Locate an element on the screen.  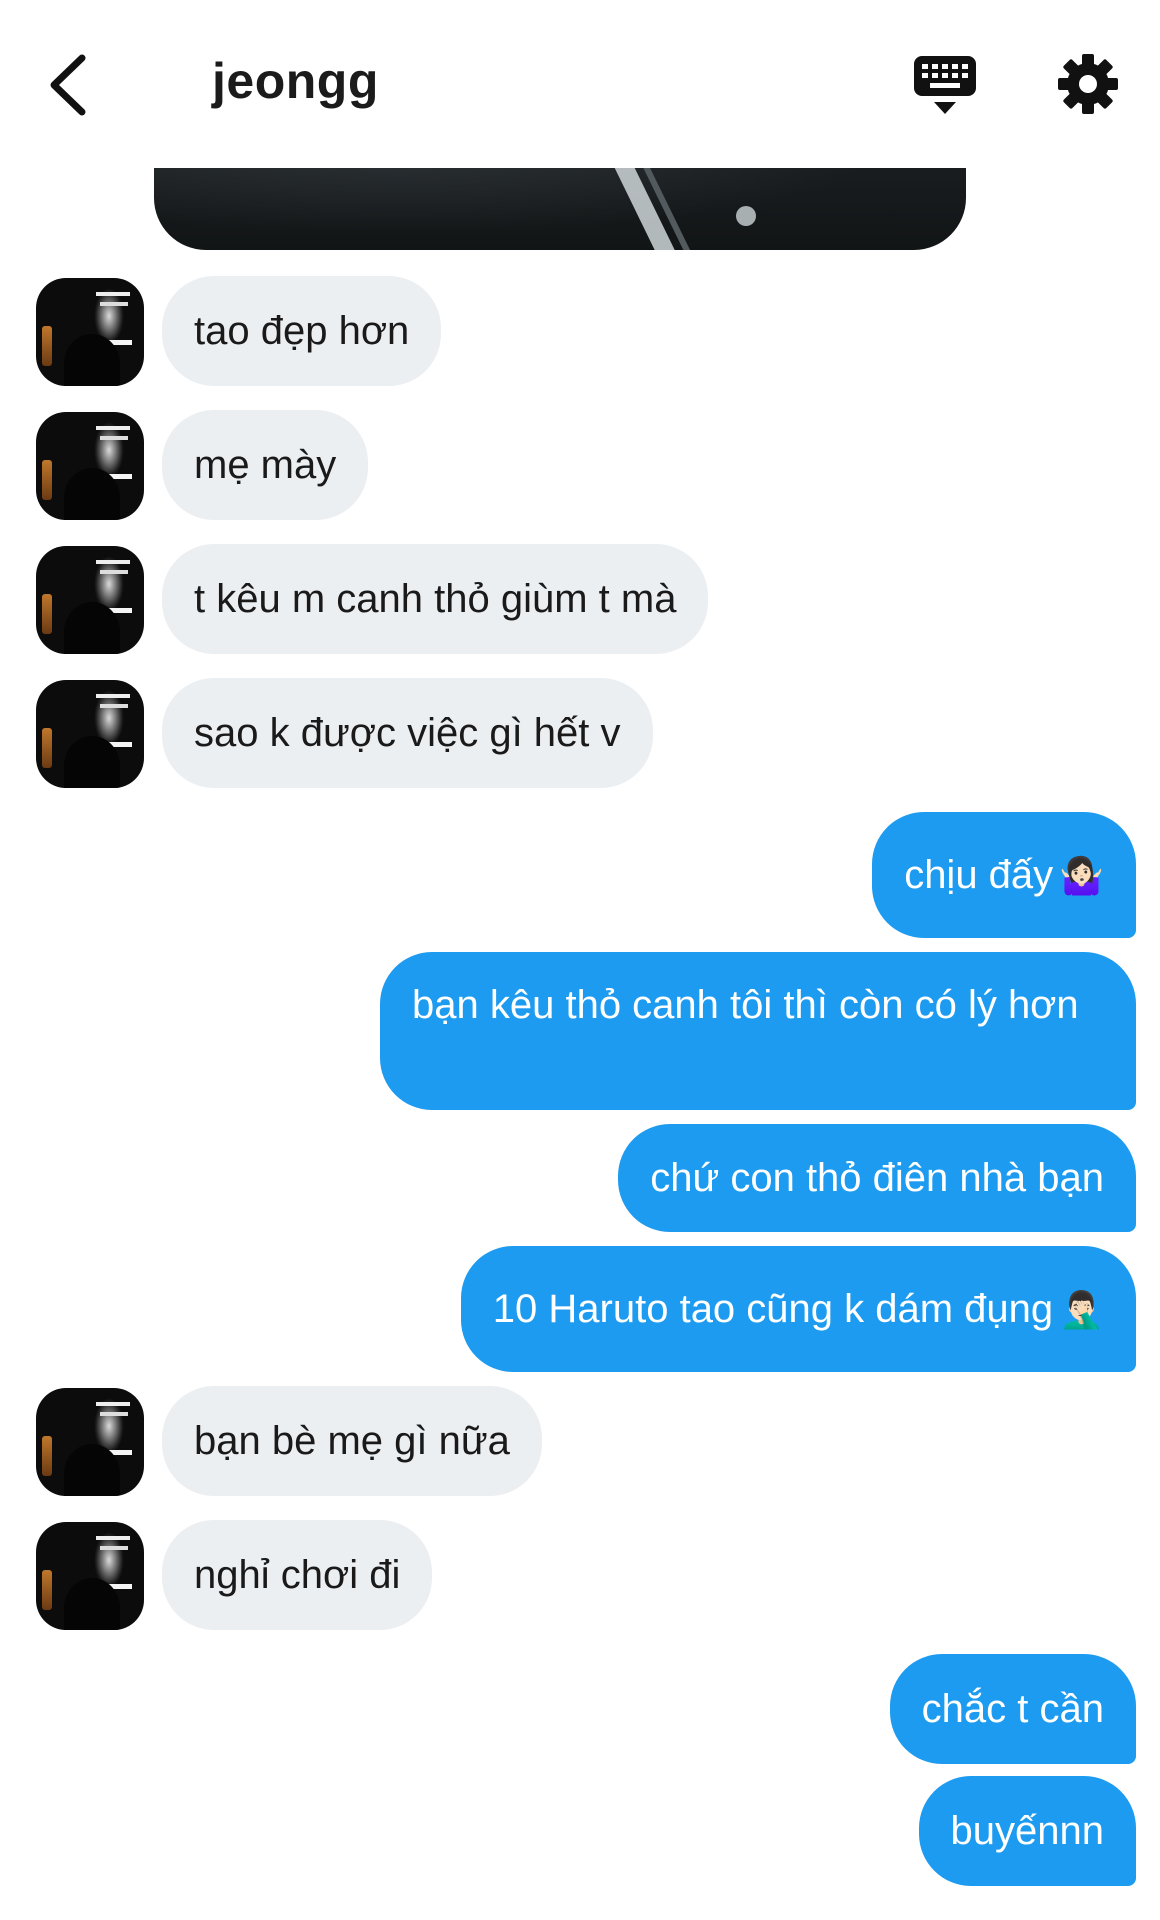
outgoing-message: chịu đấy 🤷🏻‍♀️ is located at coordinates (1004, 875).